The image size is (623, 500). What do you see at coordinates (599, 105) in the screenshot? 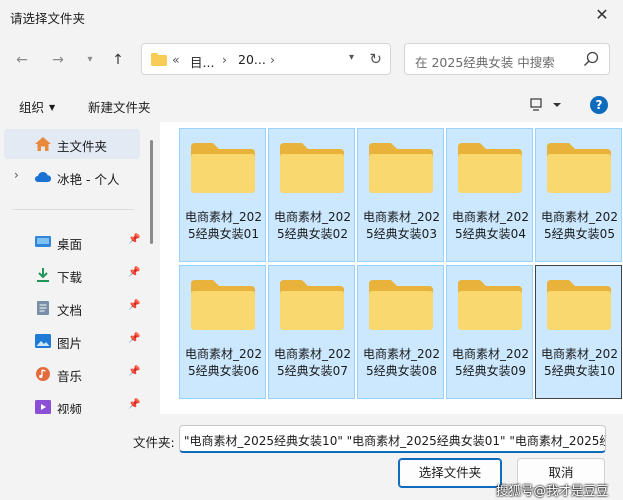
I see `help-icon: ?` at bounding box center [599, 105].